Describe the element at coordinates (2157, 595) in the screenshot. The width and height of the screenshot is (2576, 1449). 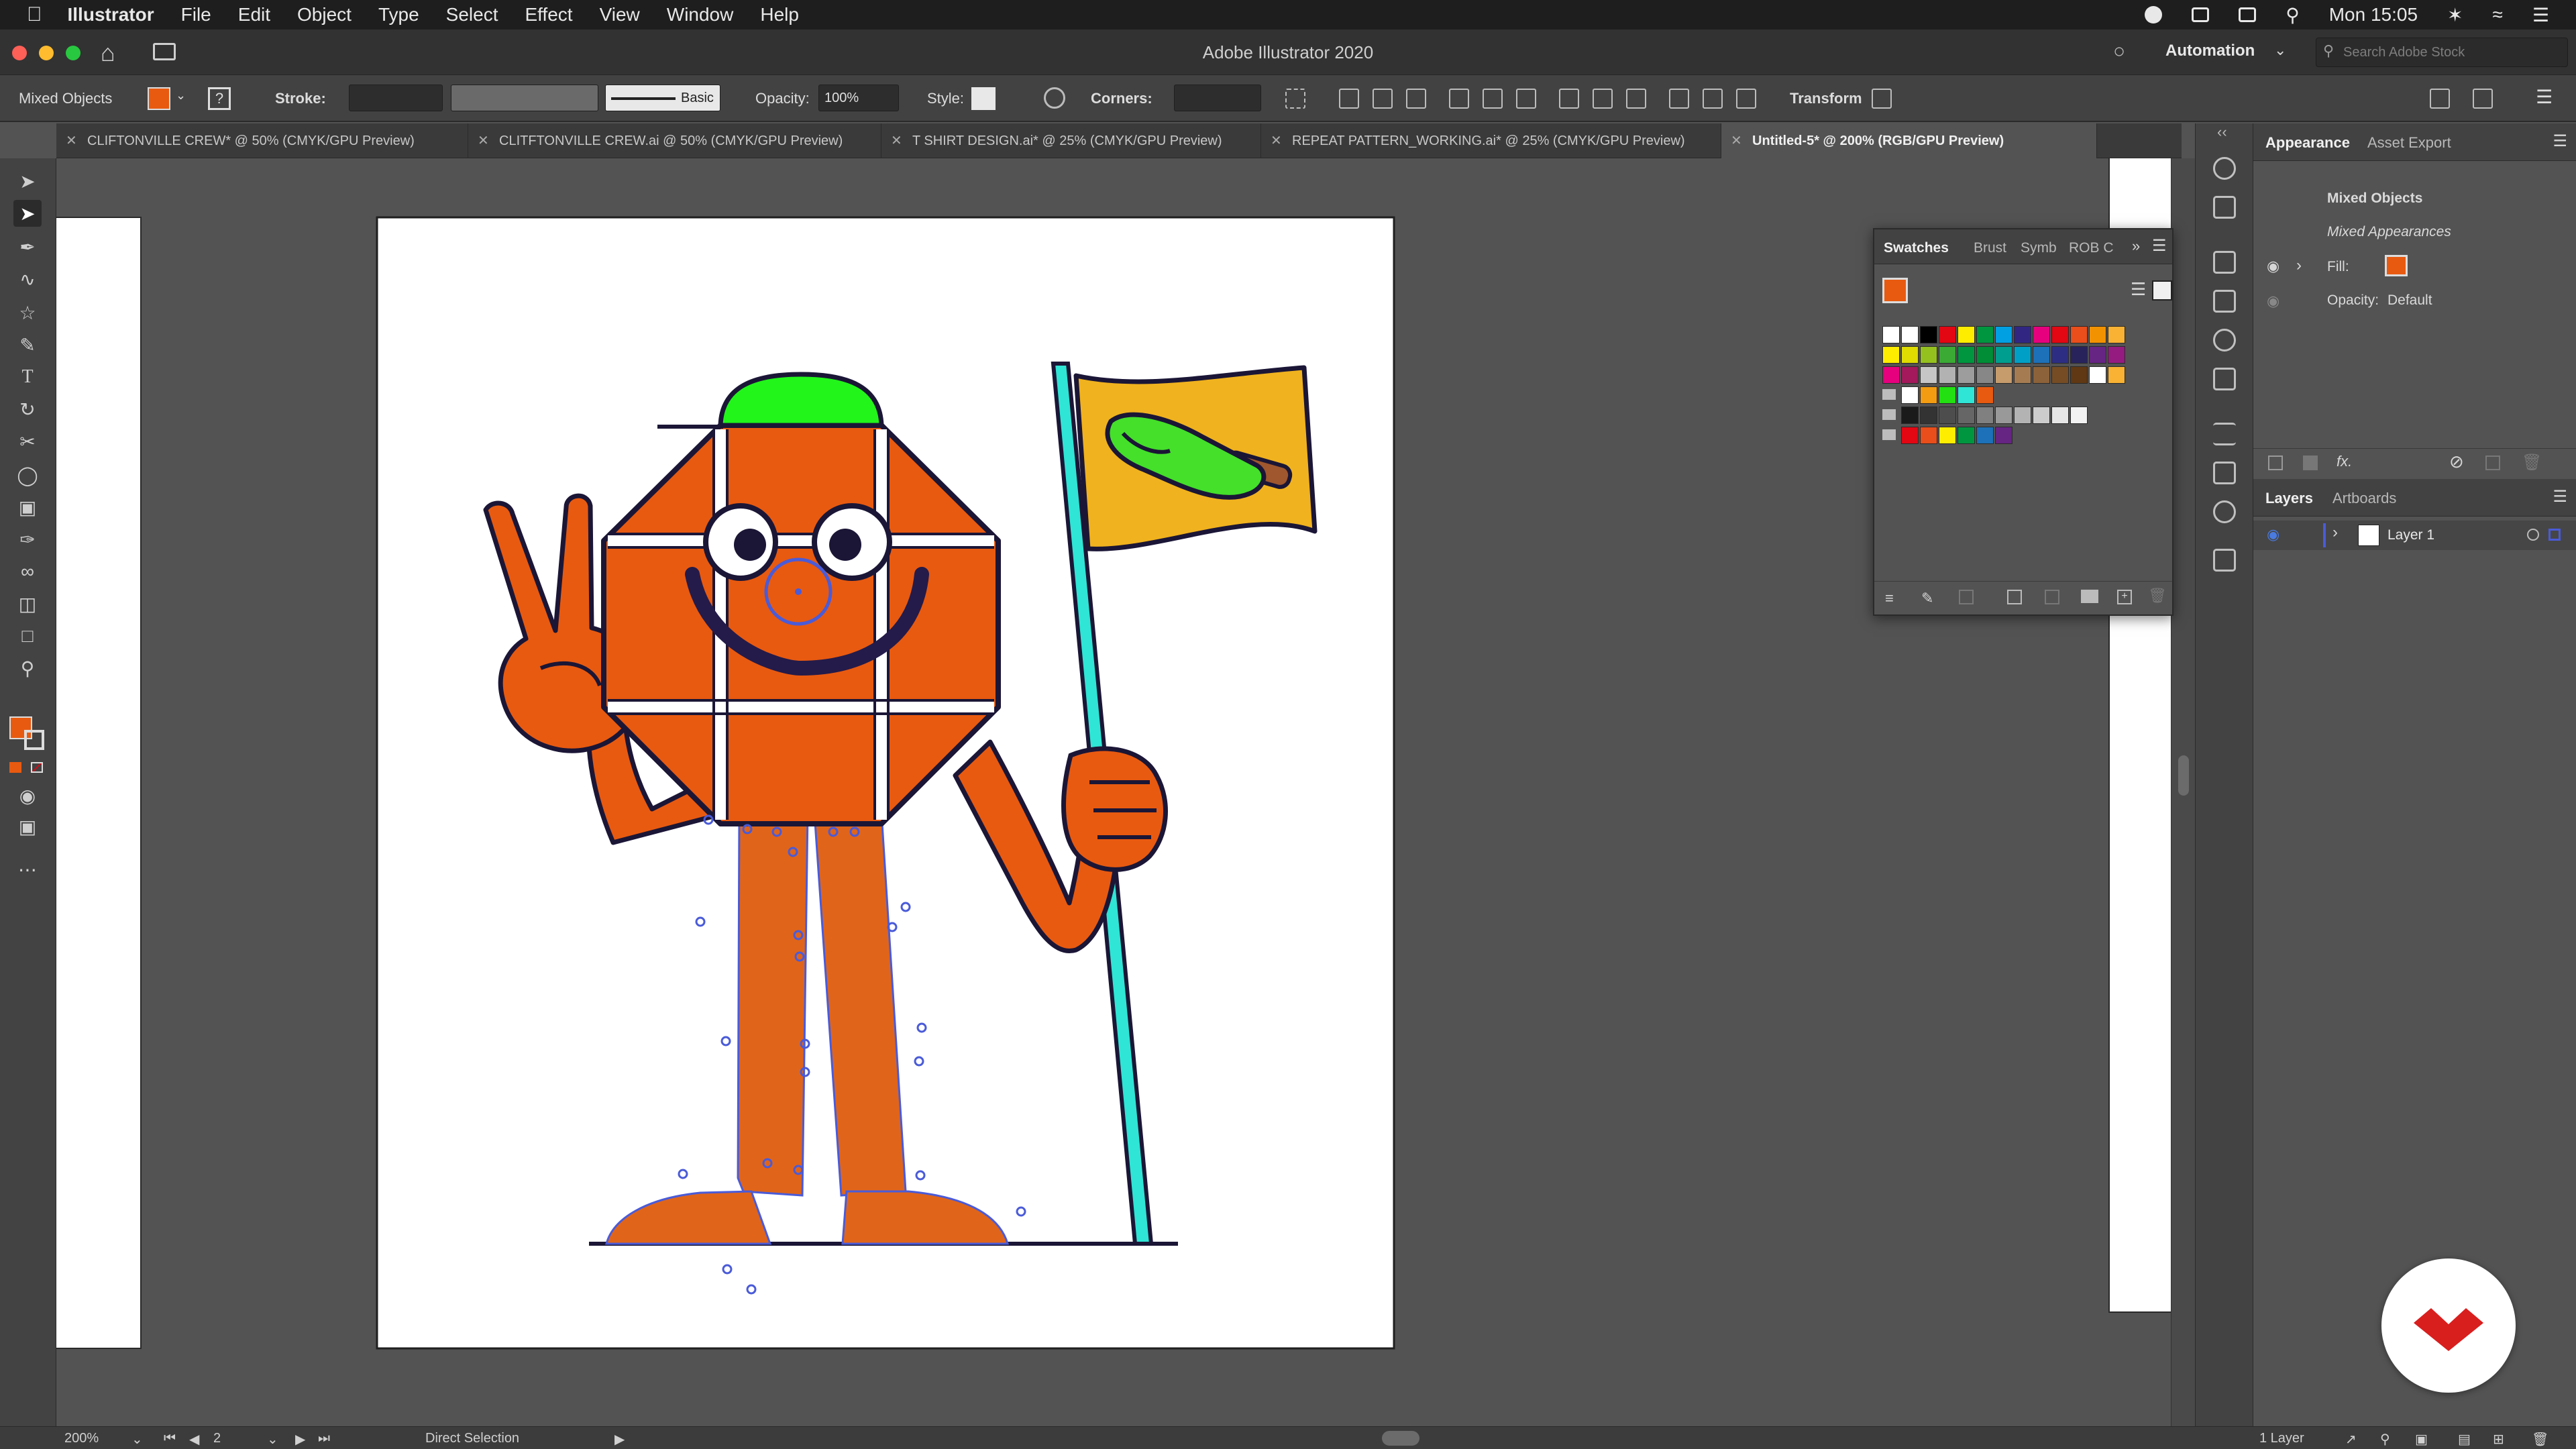
I see `delete-swatch-icon: 🗑` at that location.